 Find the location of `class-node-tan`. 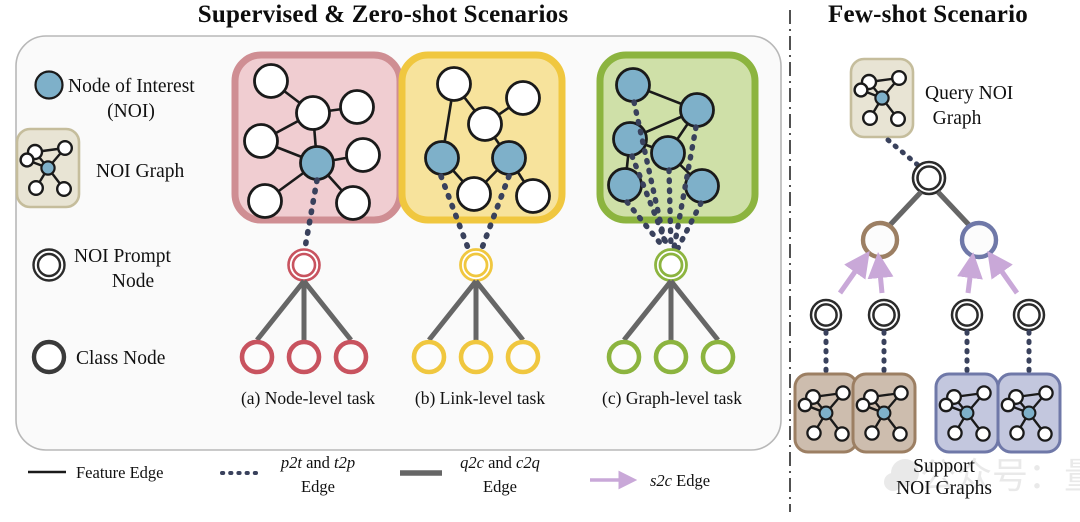

class-node-tan is located at coordinates (880, 240).